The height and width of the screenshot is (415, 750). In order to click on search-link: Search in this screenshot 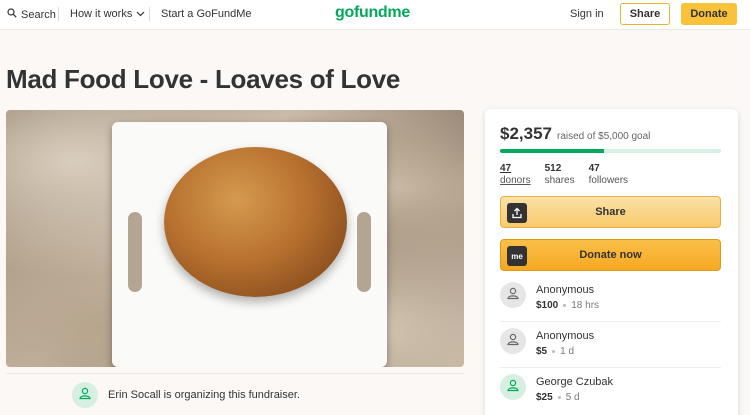, I will do `click(31, 14)`.